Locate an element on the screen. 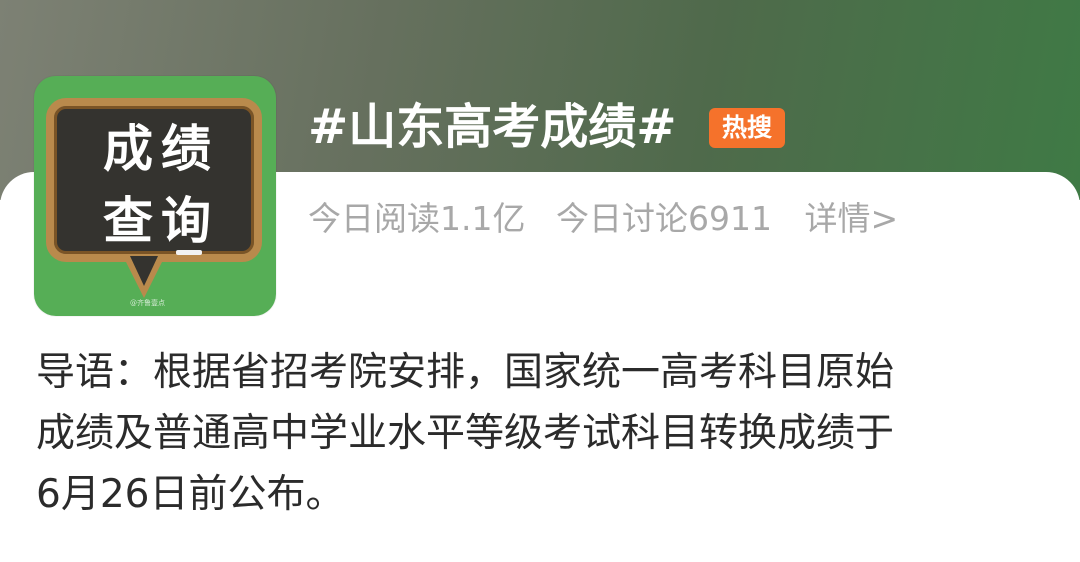 The image size is (1080, 562). board-text-line2: 查询 is located at coordinates (161, 221).